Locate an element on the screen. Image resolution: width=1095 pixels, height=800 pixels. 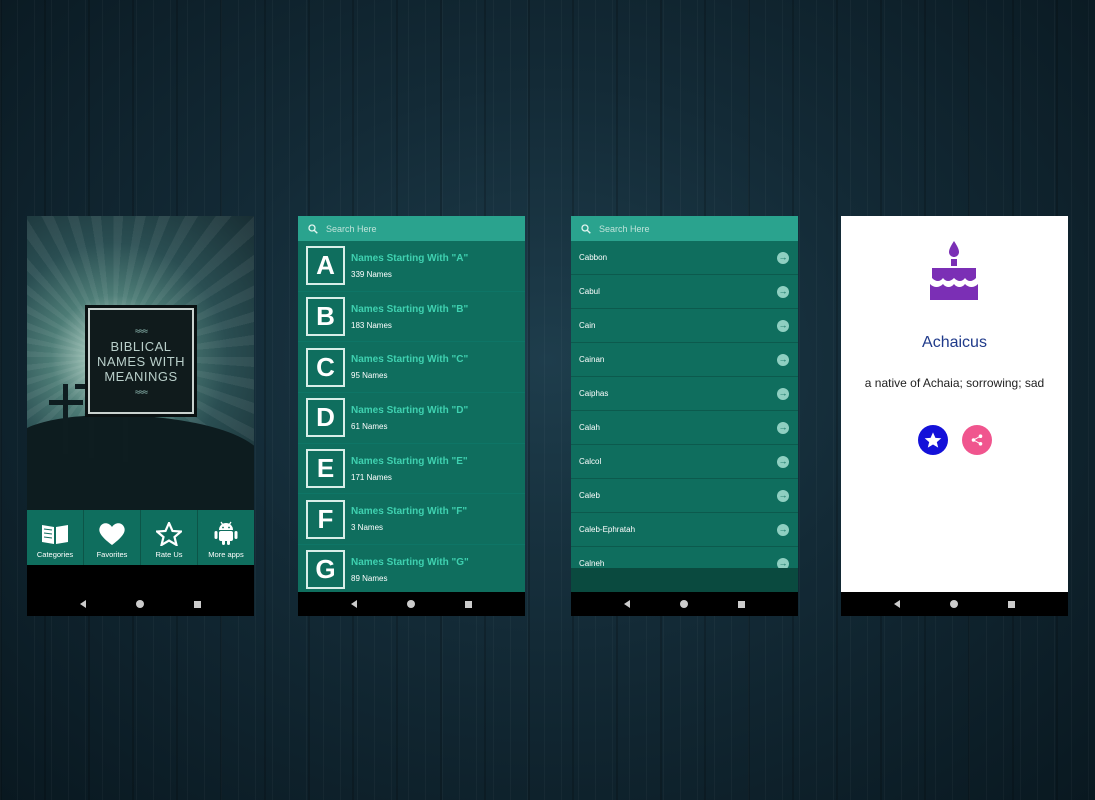
splash-banner: ≈≈≈ BIBLICAL NAMES WITH MEANINGS ≈≈≈ is located at coordinates (140, 363).